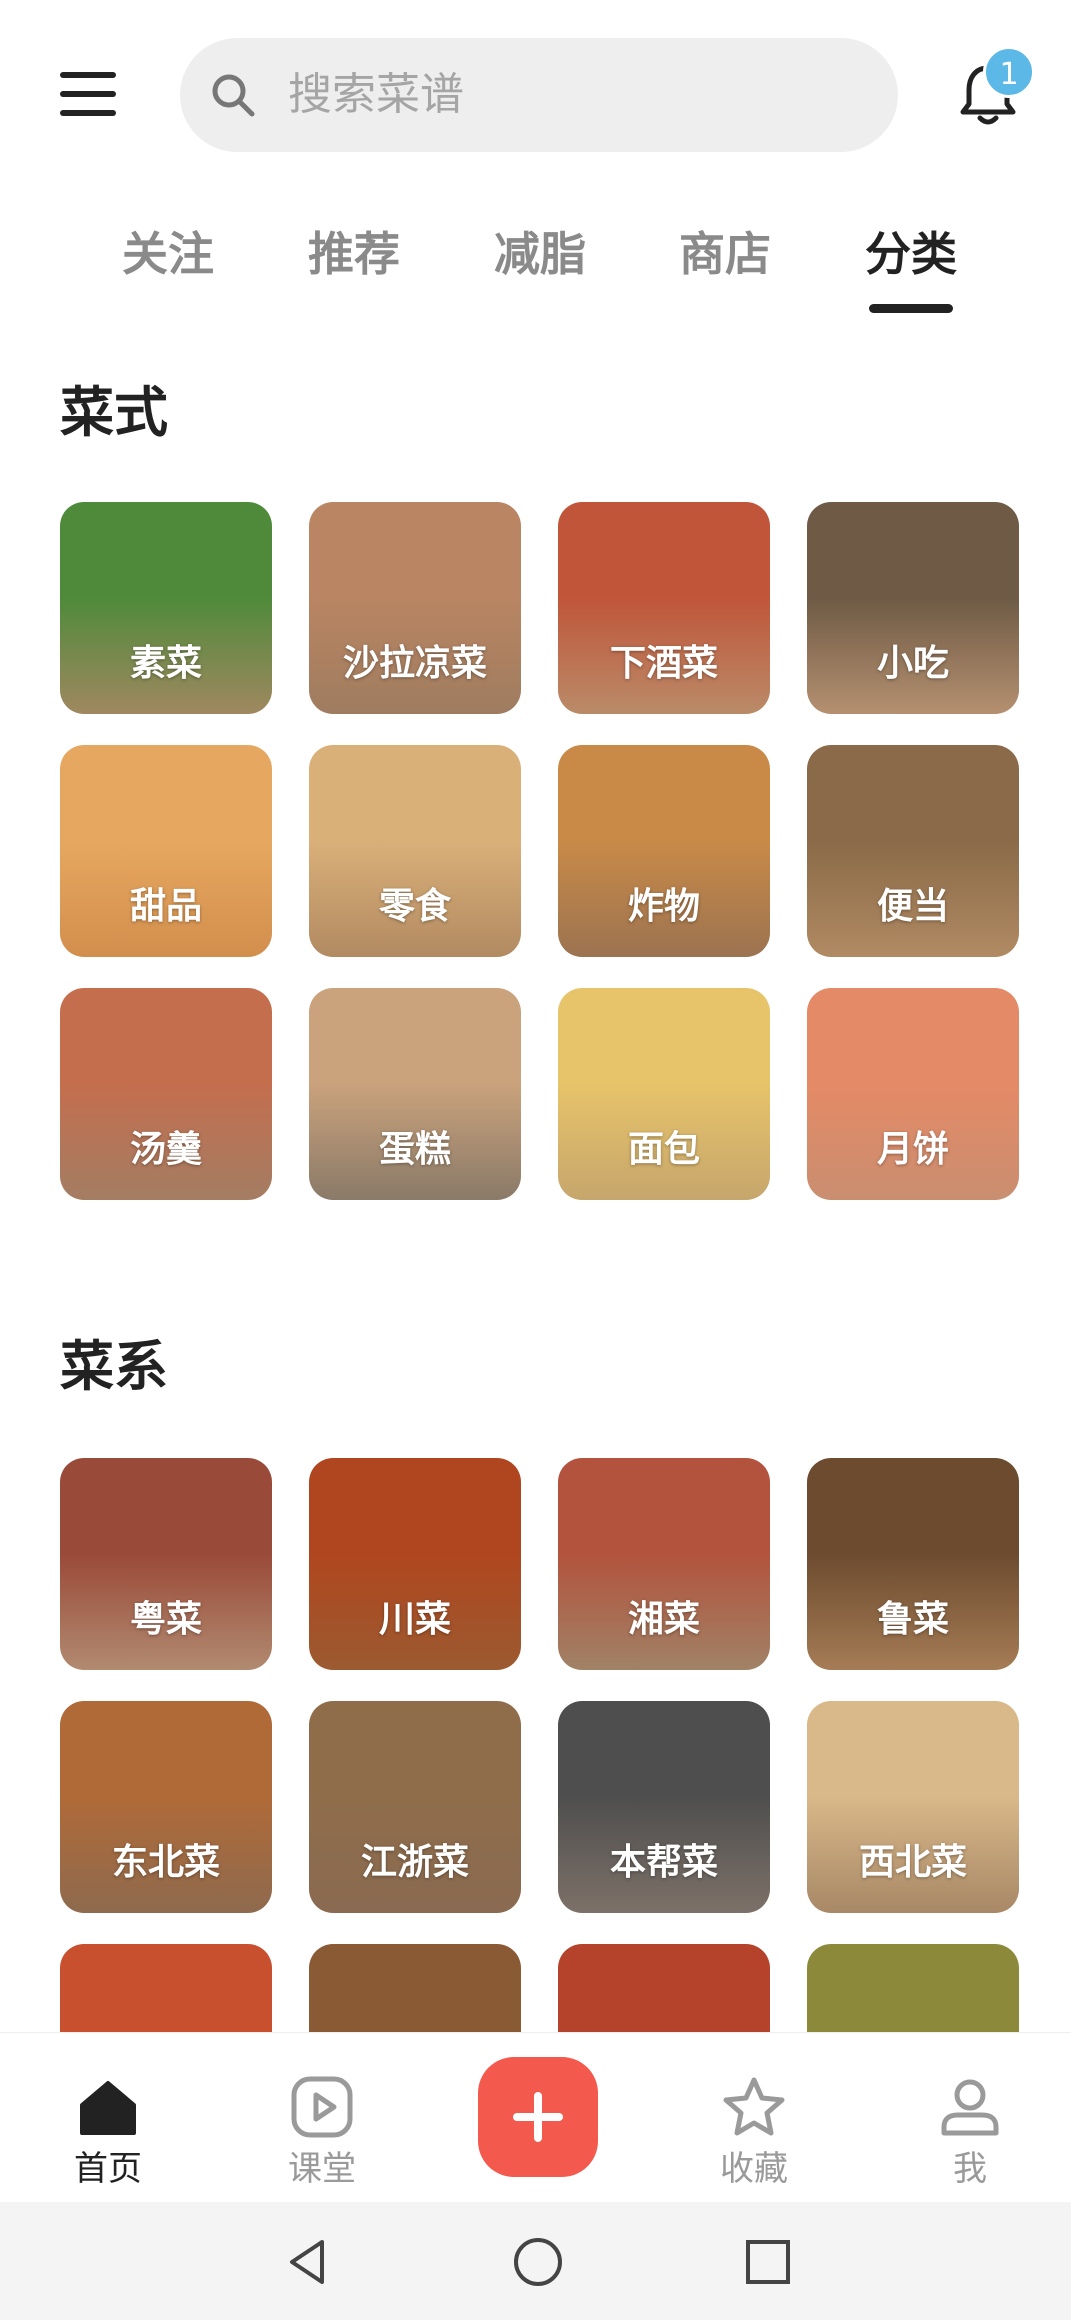  What do you see at coordinates (415, 1094) in the screenshot?
I see `category-tile-cake: 蛋糕` at bounding box center [415, 1094].